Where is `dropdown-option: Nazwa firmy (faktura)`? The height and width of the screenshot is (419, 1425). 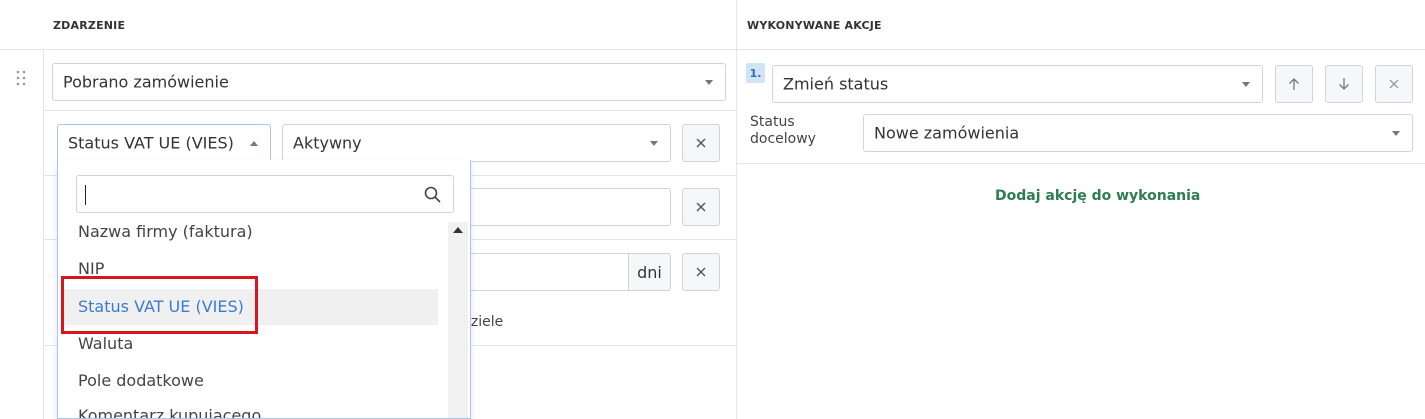
dropdown-option: Nazwa firmy (faktura) is located at coordinates (165, 231).